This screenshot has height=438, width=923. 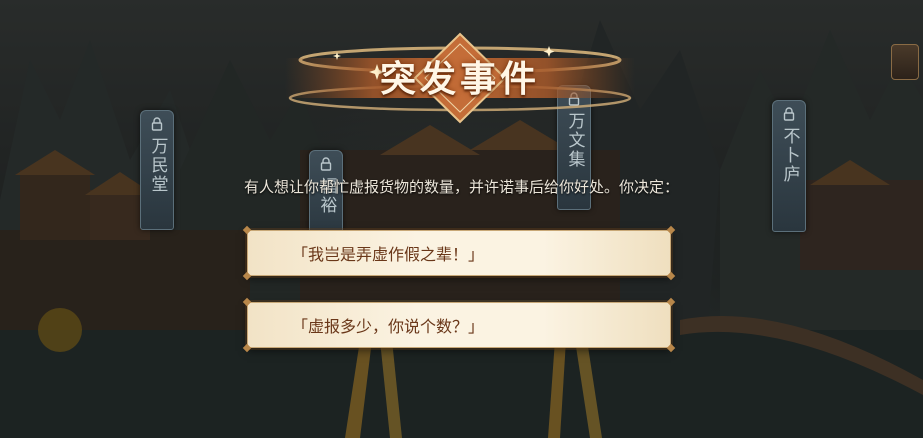 I want to click on choice-accept-button: 「虚报多少，你说个数？」, so click(x=459, y=325).